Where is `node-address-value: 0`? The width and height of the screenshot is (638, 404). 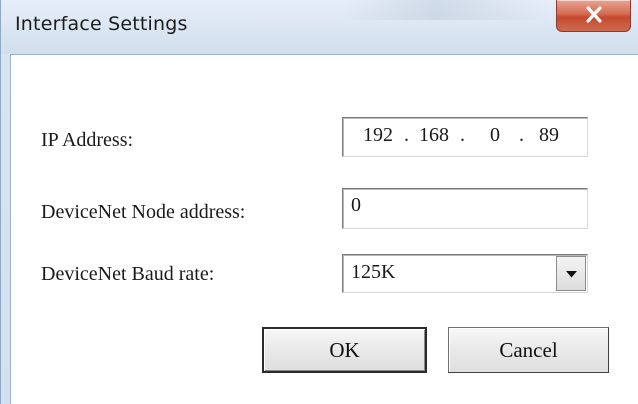
node-address-value: 0 is located at coordinates (356, 205).